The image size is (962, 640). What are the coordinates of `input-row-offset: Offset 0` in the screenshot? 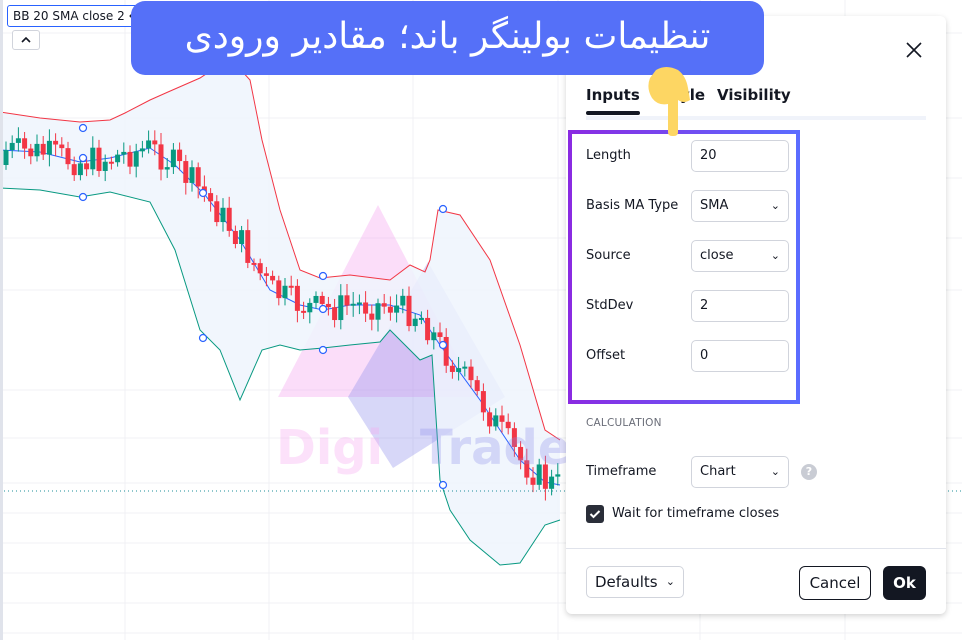 It's located at (696, 357).